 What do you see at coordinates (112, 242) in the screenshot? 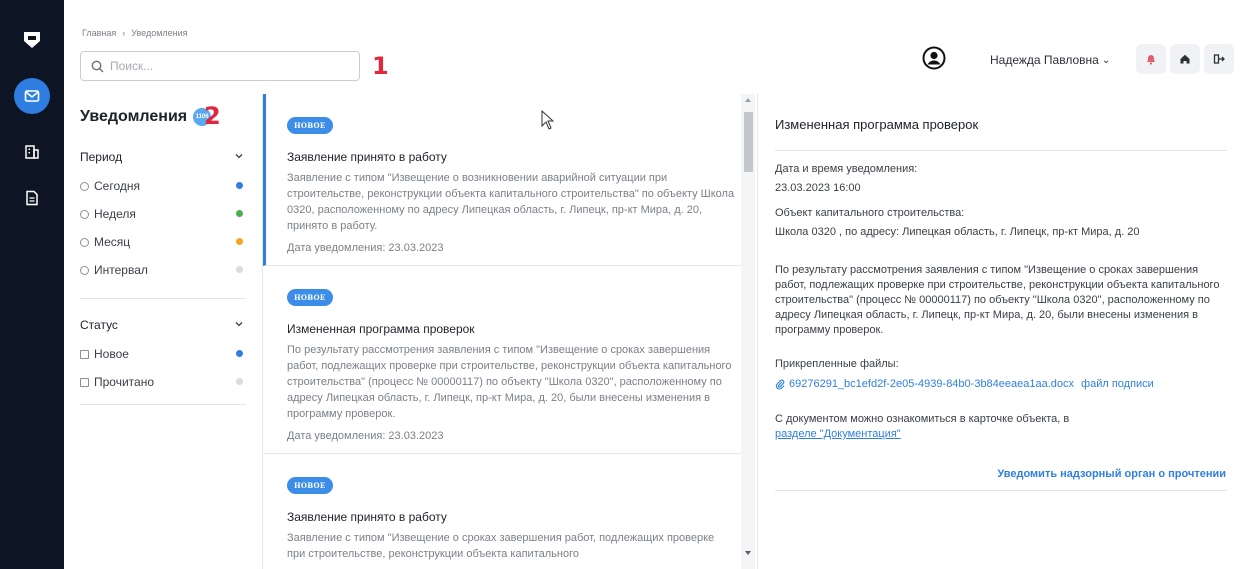
I see `option-label: Месяц` at bounding box center [112, 242].